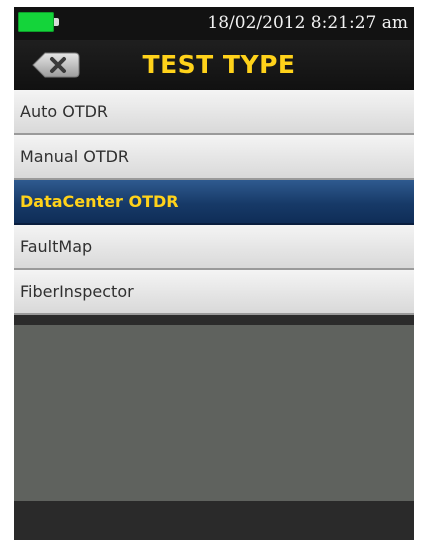 This screenshot has width=424, height=540. I want to click on battery-fill, so click(36, 22).